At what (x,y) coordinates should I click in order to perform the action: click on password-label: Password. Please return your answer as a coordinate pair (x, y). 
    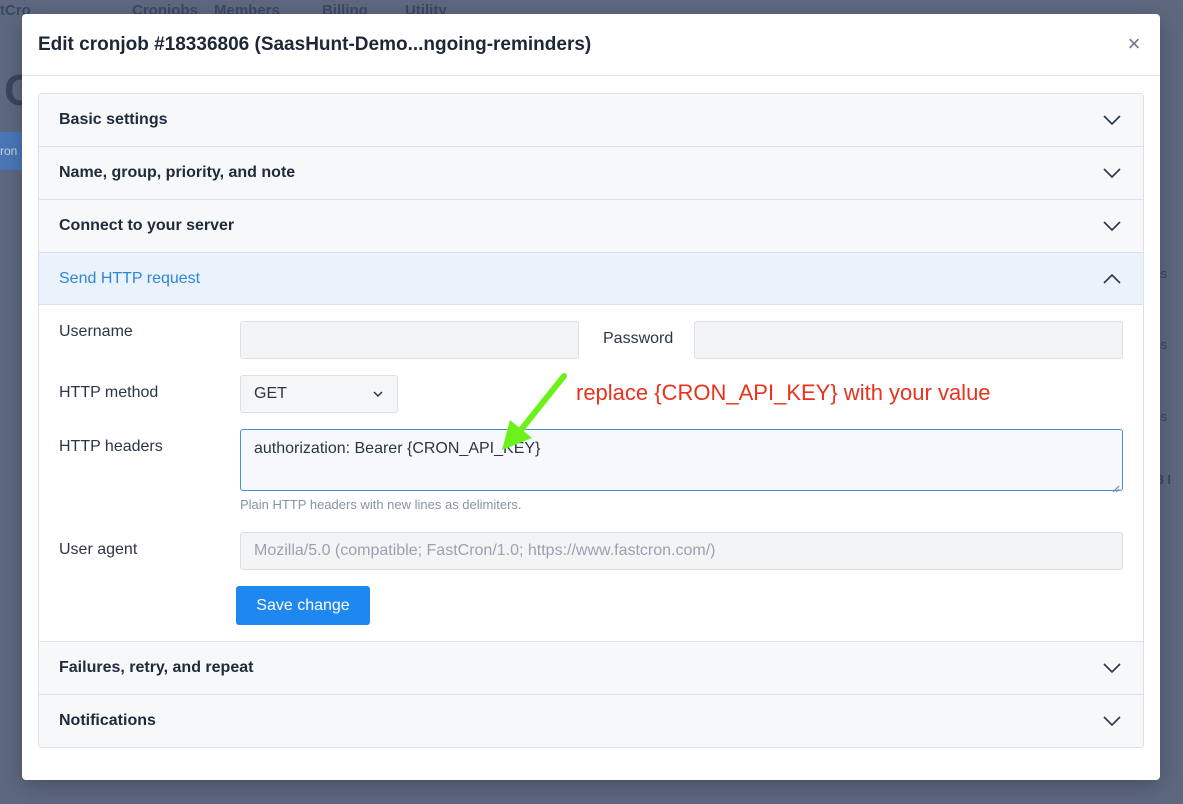
    Looking at the image, I should click on (638, 338).